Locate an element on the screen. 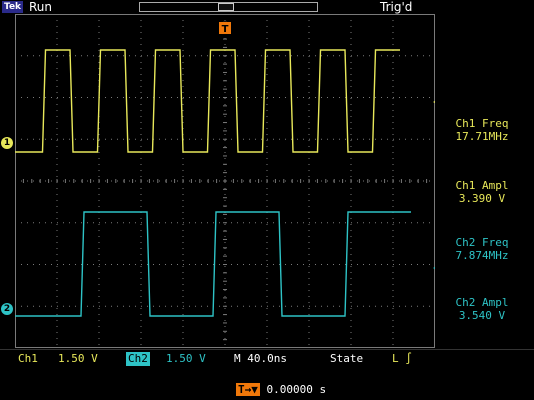 This screenshot has height=400, width=534. trigger-slope-icon: L ∫ is located at coordinates (402, 359).